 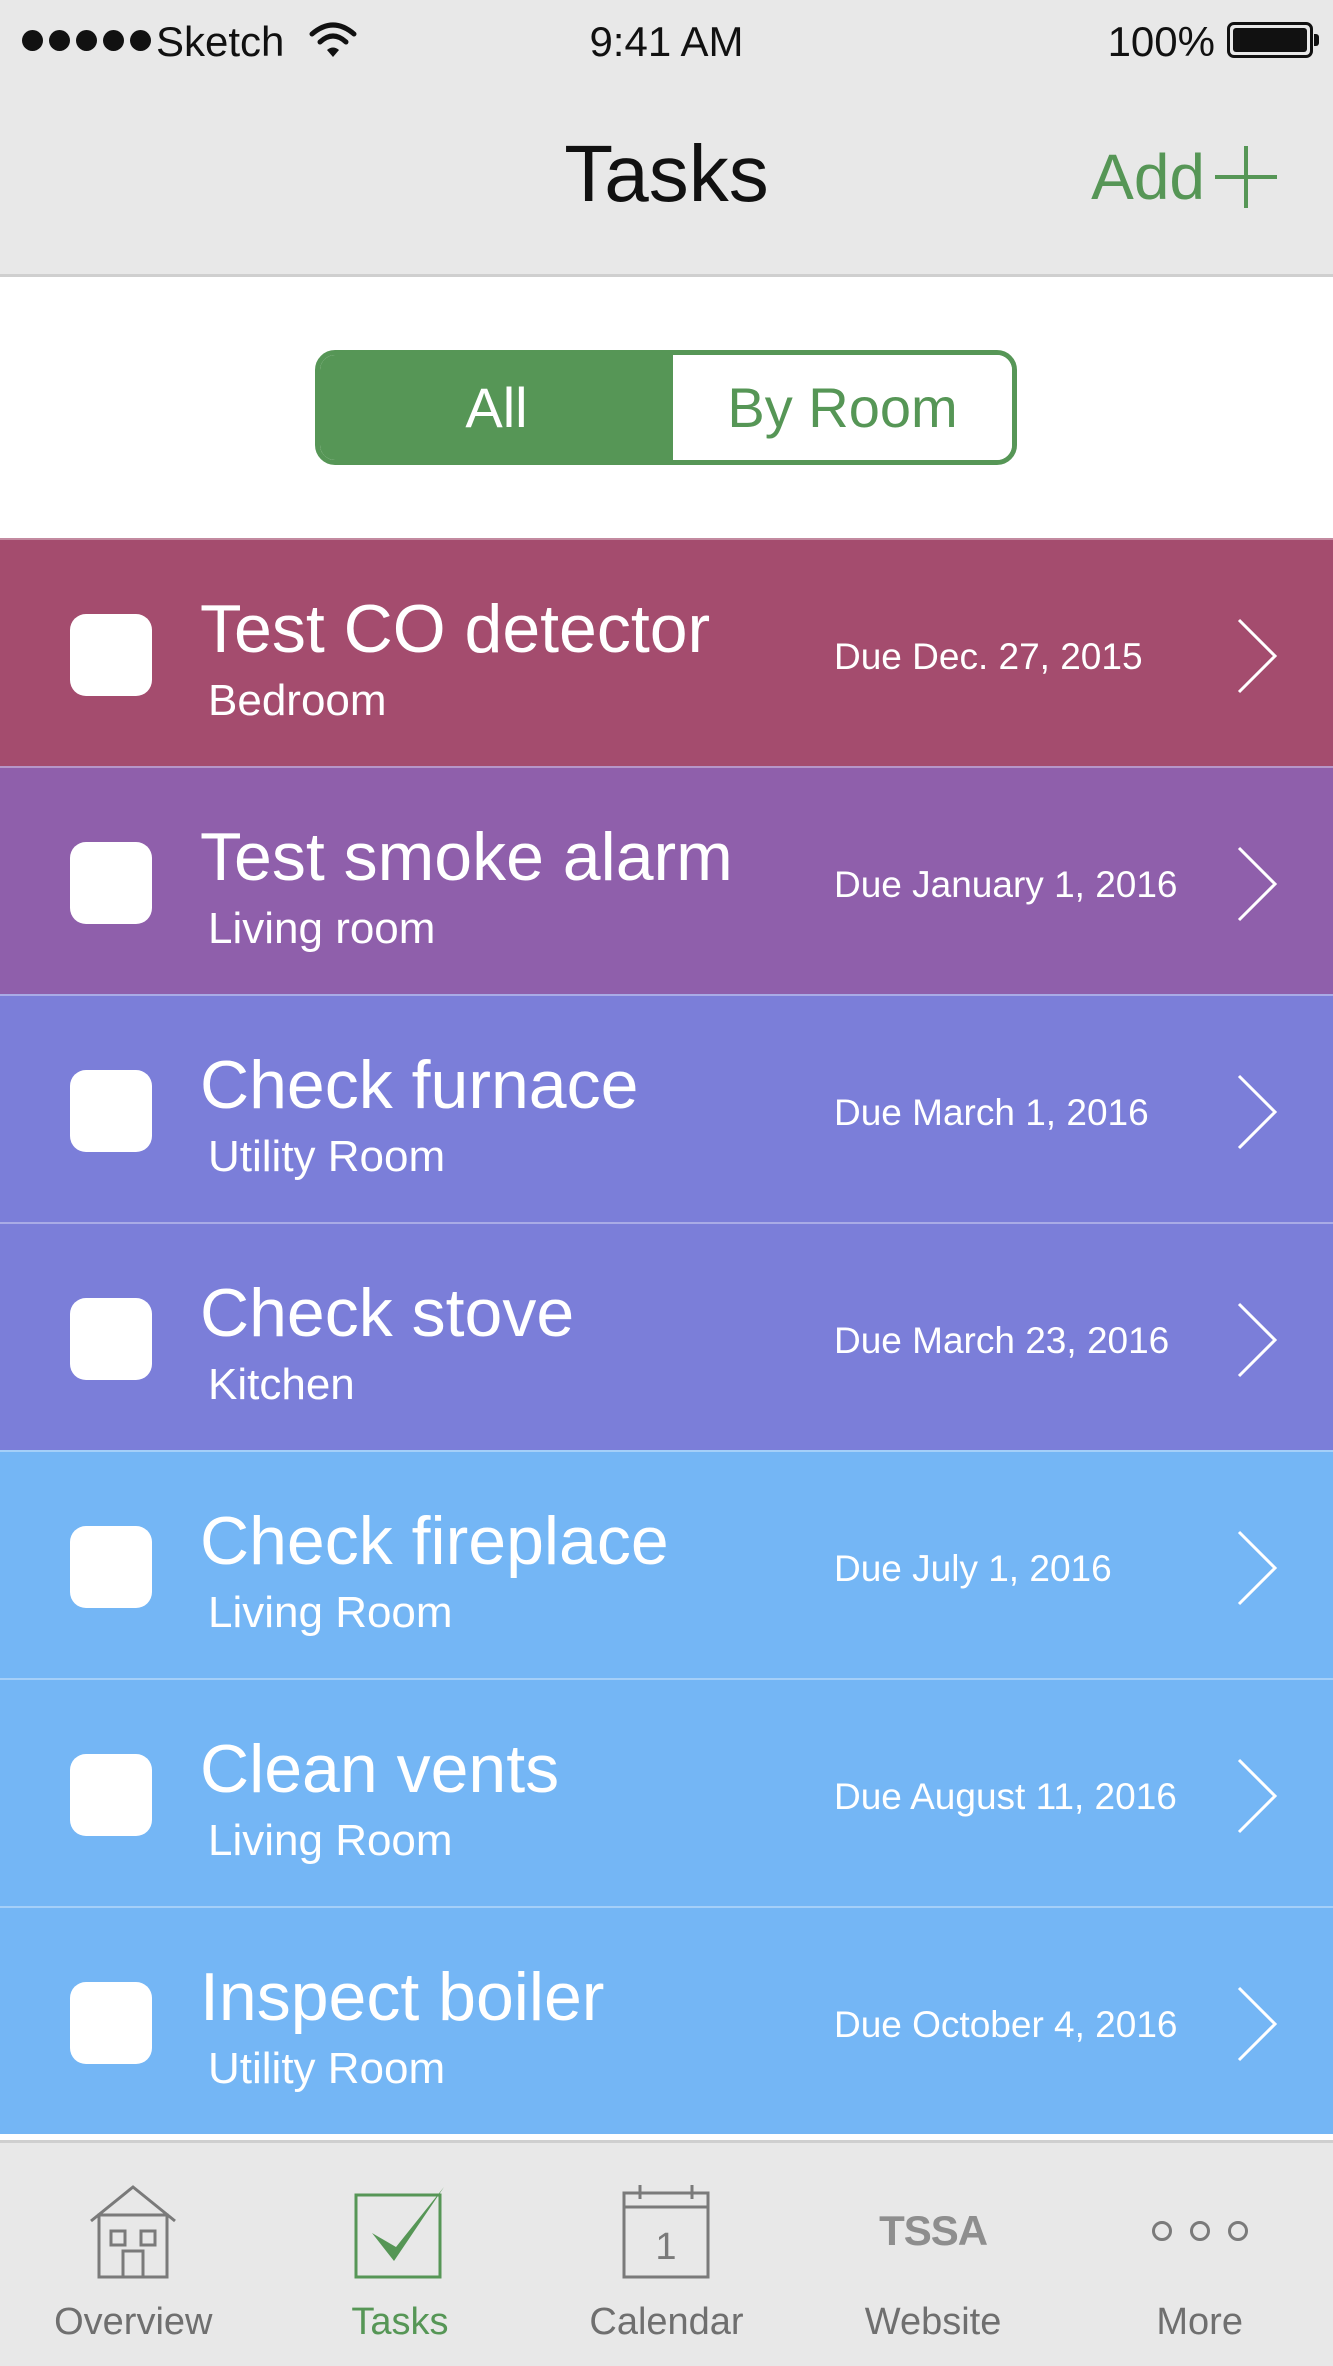 I want to click on battery-icon, so click(x=1273, y=40).